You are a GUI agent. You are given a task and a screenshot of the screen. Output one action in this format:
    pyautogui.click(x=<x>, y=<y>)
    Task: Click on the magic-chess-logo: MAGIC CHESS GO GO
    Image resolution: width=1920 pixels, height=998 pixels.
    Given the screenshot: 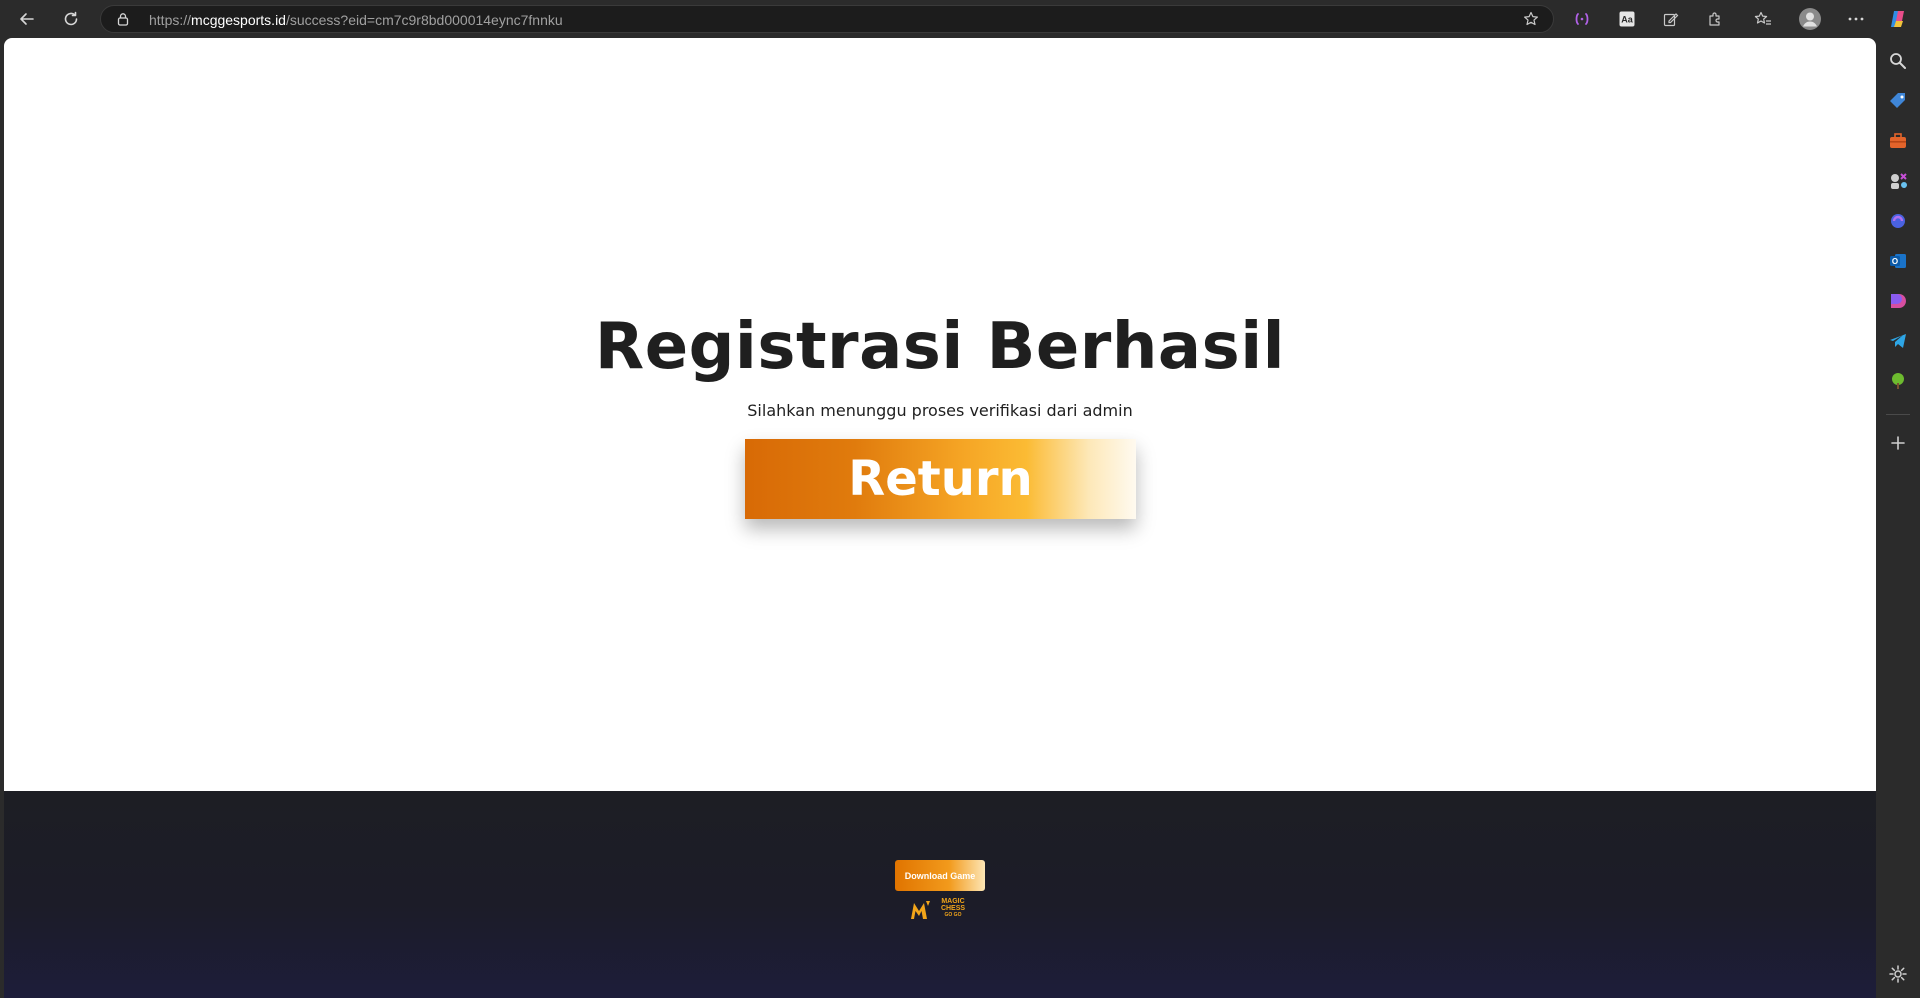 What is the action you would take?
    pyautogui.click(x=941, y=910)
    